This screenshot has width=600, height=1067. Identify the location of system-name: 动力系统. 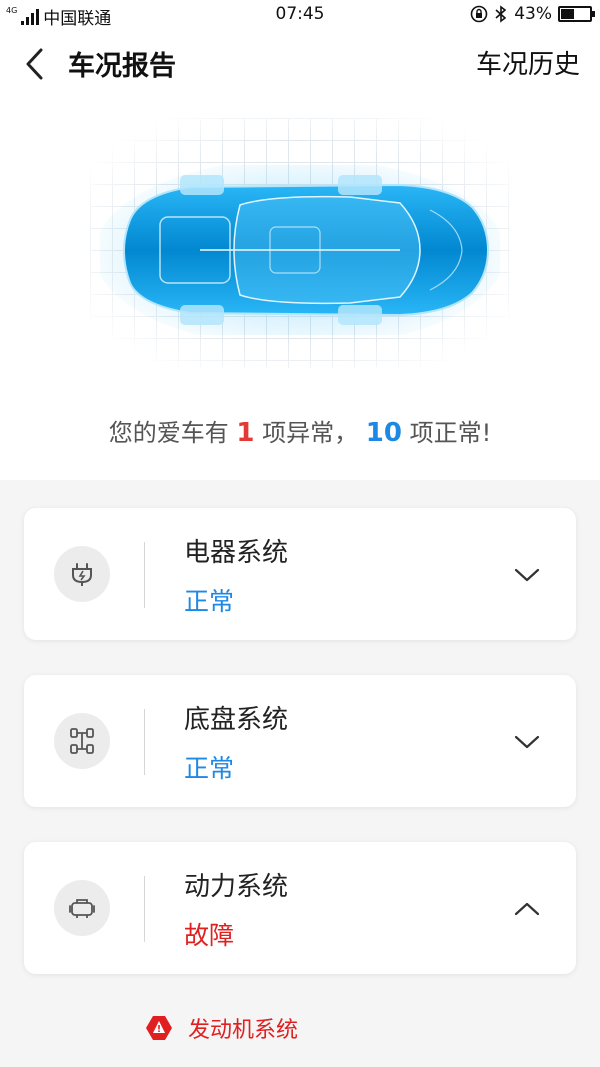
(236, 887).